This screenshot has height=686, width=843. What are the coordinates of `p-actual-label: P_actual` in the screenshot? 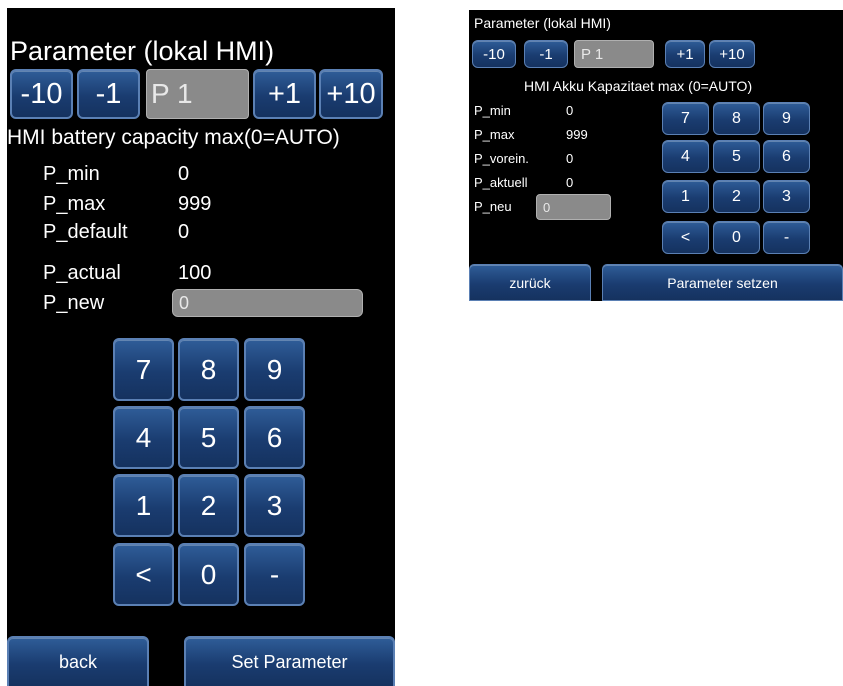 It's located at (82, 273).